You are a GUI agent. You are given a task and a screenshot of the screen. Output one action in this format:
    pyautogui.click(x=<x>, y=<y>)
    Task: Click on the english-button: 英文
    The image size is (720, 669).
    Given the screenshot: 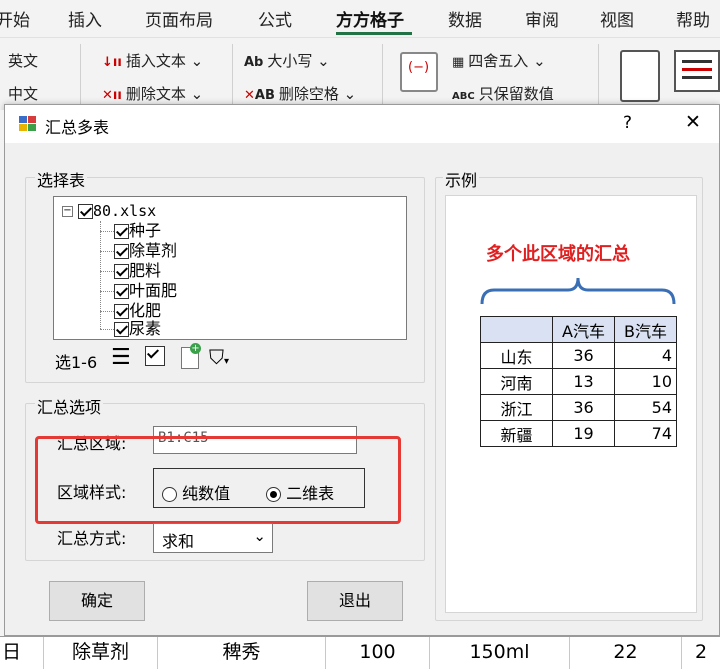 What is the action you would take?
    pyautogui.click(x=23, y=60)
    